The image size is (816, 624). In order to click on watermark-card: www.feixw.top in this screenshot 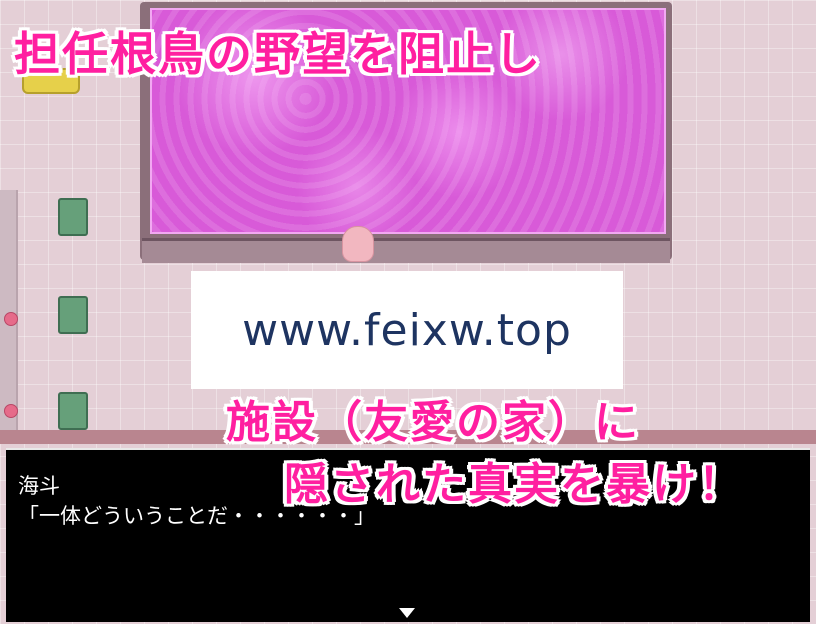, I will do `click(407, 330)`.